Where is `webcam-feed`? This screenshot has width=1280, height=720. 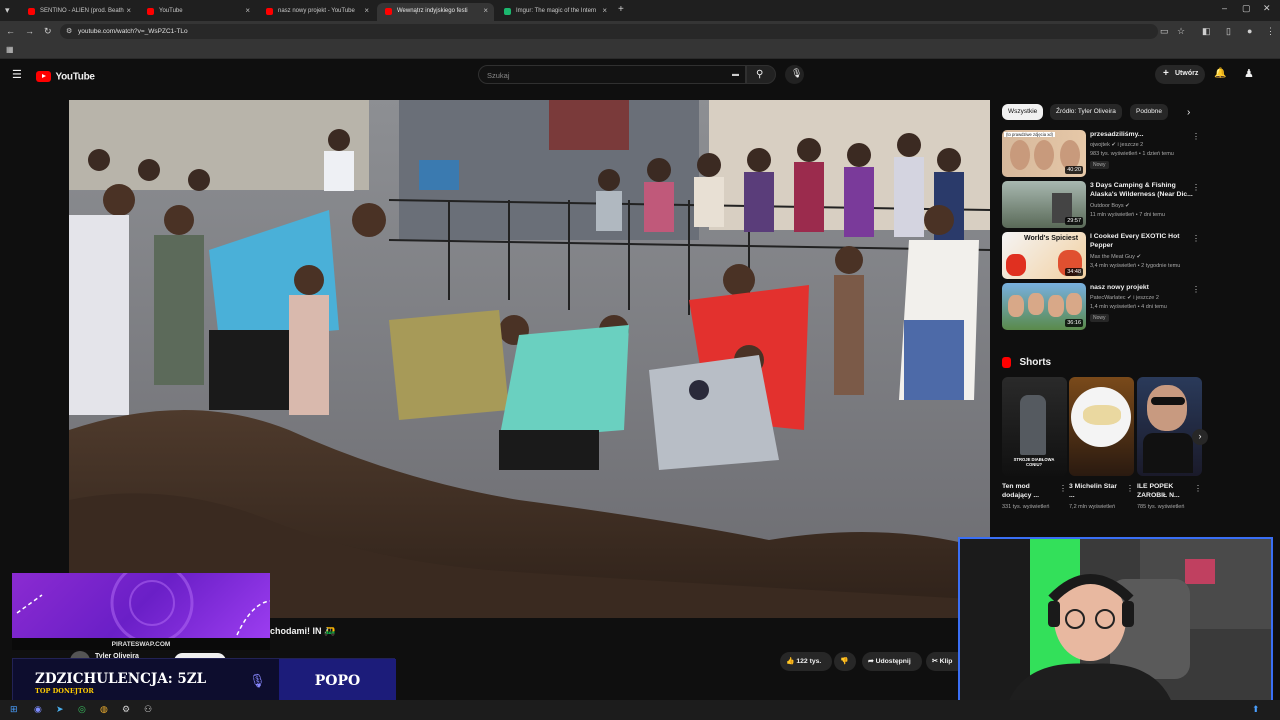
webcam-feed is located at coordinates (1115, 625).